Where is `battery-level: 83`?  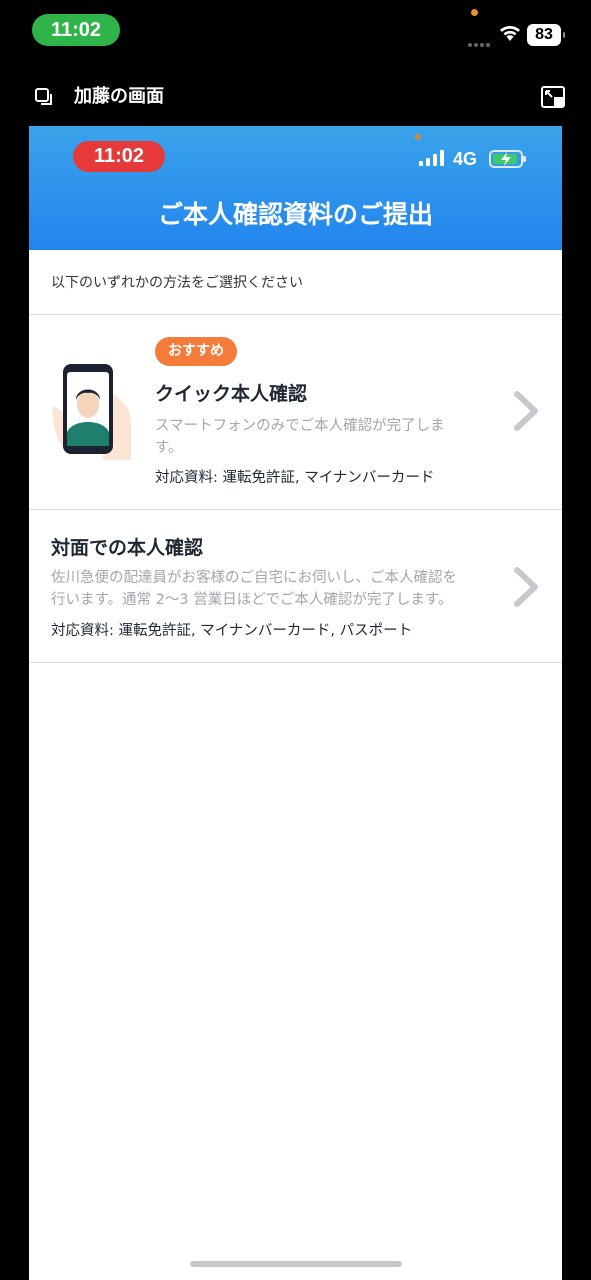 battery-level: 83 is located at coordinates (546, 35).